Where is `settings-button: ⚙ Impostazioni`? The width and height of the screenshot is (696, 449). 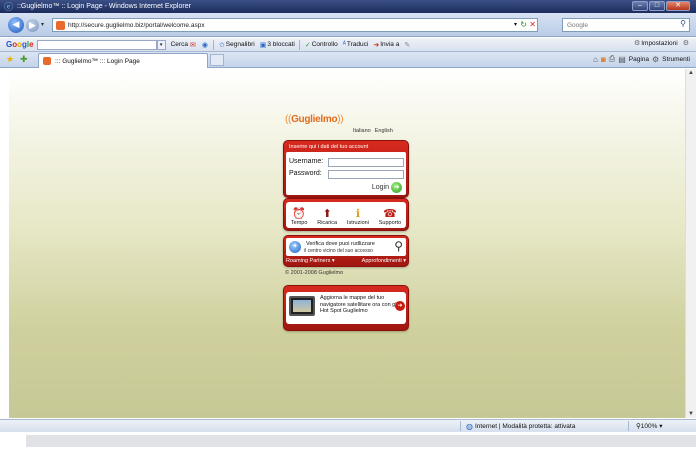 settings-button: ⚙ Impostazioni is located at coordinates (656, 43).